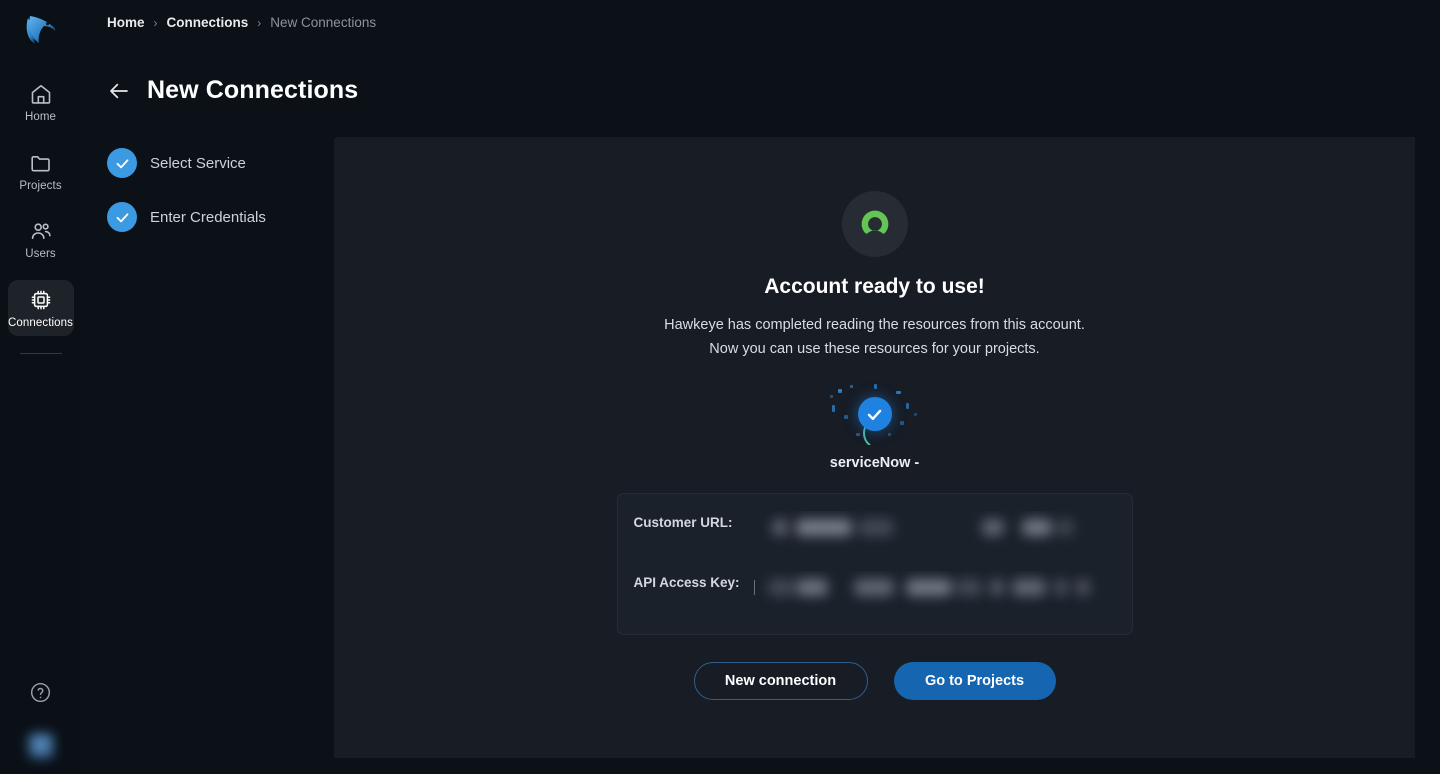 Image resolution: width=1440 pixels, height=774 pixels. What do you see at coordinates (874, 286) in the screenshot?
I see `ready-title: Account ready to use!` at bounding box center [874, 286].